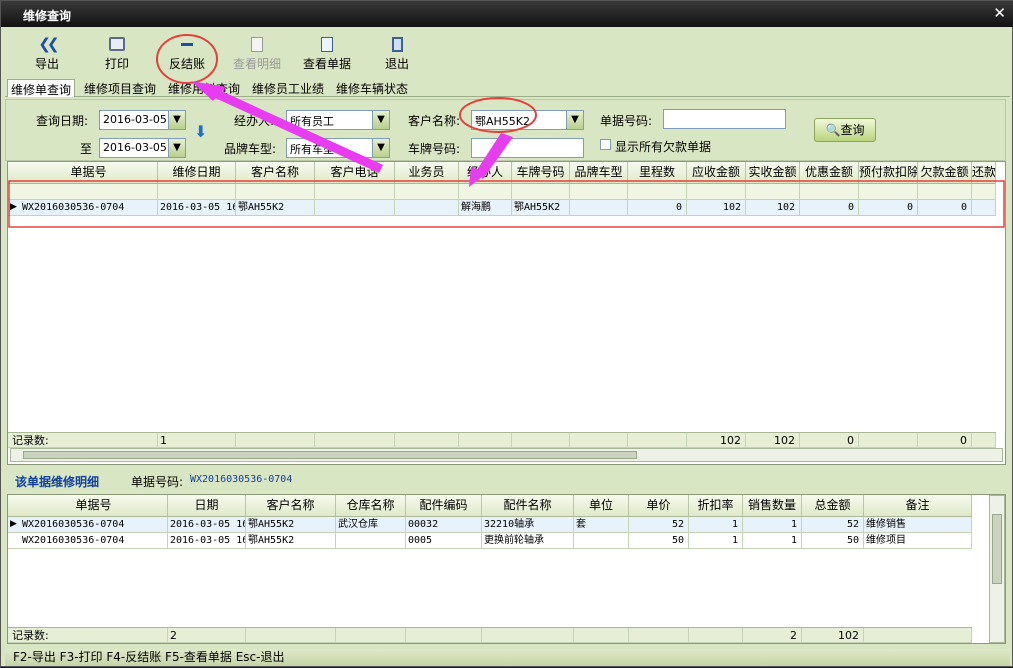  I want to click on column-header: 备注, so click(918, 505).